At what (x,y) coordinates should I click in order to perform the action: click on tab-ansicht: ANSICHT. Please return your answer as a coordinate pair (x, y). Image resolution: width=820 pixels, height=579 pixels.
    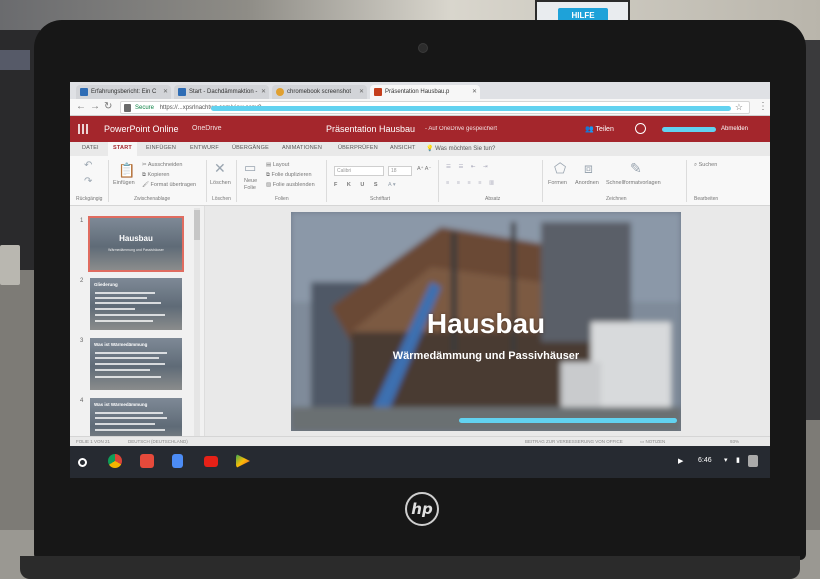
    Looking at the image, I should click on (403, 148).